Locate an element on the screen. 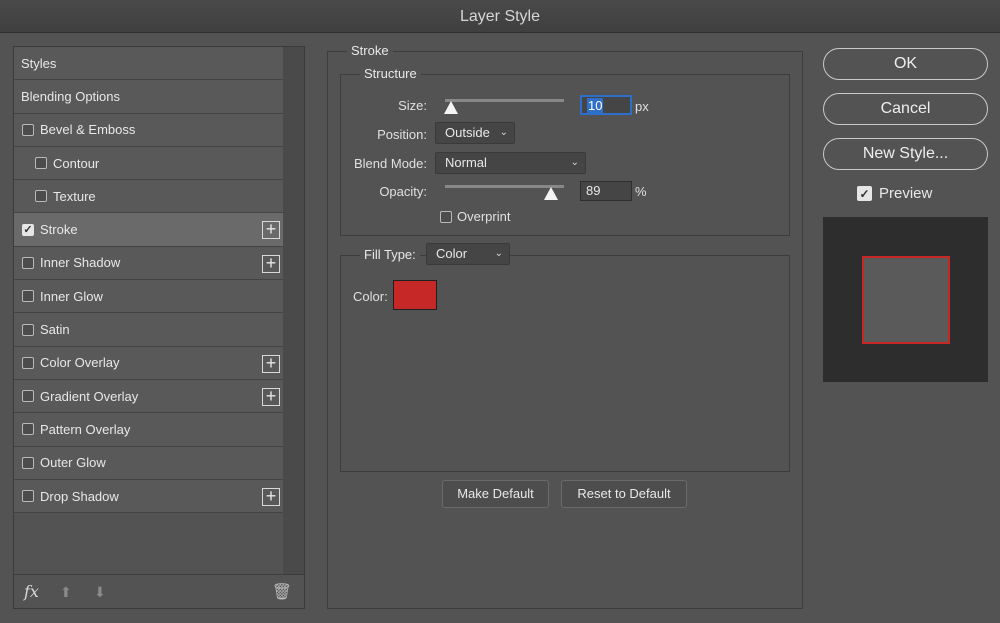 The image size is (1000, 623). opacity-slider-thumb is located at coordinates (550, 193).